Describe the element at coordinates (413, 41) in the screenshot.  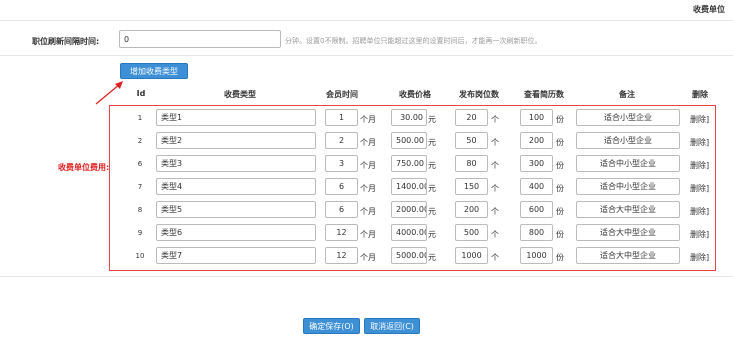
I see `refresh-interval-hint: 分钟。设置0不限制。招聘单位只能超过这里的设置时间后，才能再一次刷新职位。` at that location.